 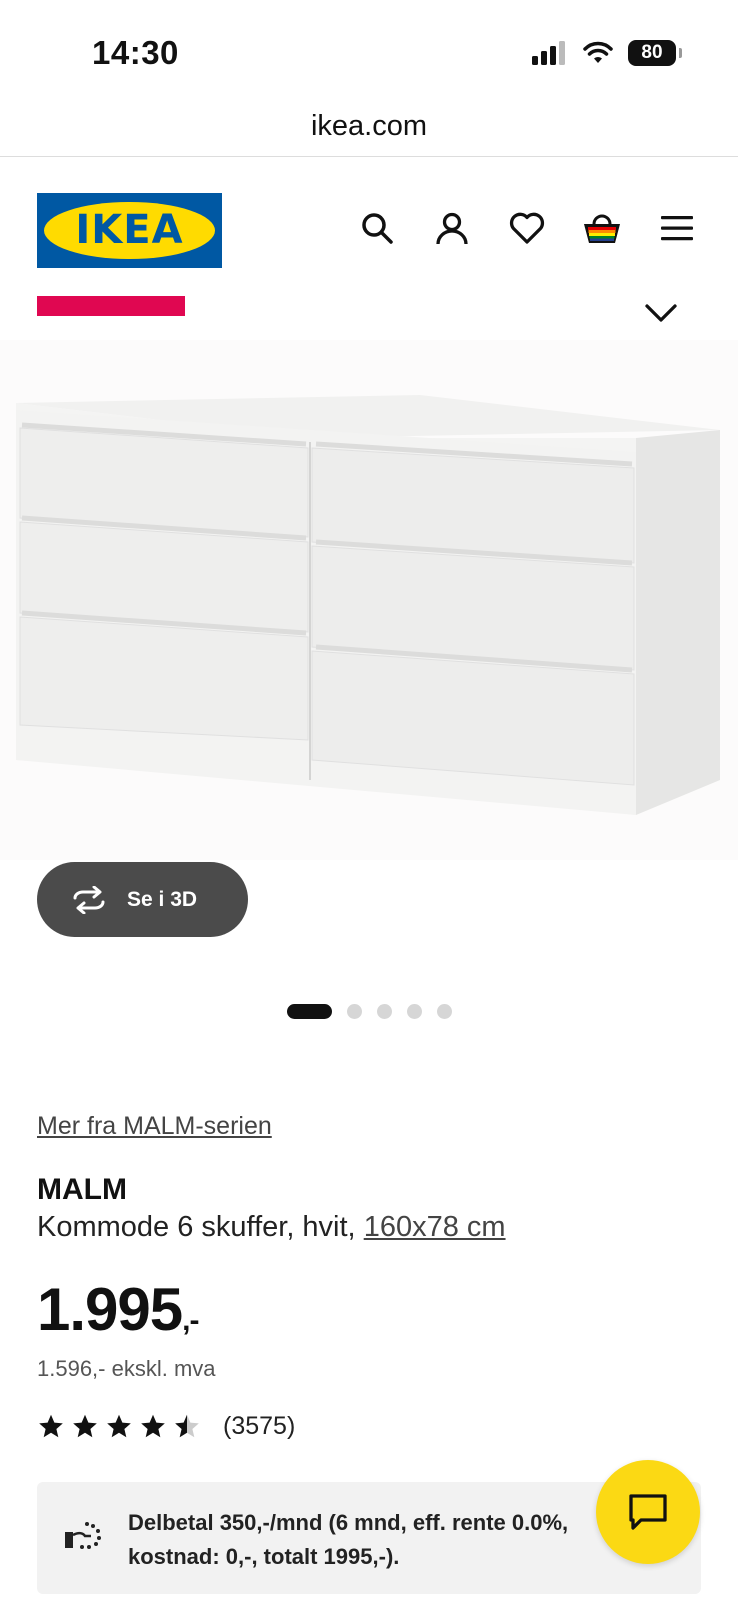 What do you see at coordinates (369, 50) in the screenshot?
I see `status-bar: 14:30 80` at bounding box center [369, 50].